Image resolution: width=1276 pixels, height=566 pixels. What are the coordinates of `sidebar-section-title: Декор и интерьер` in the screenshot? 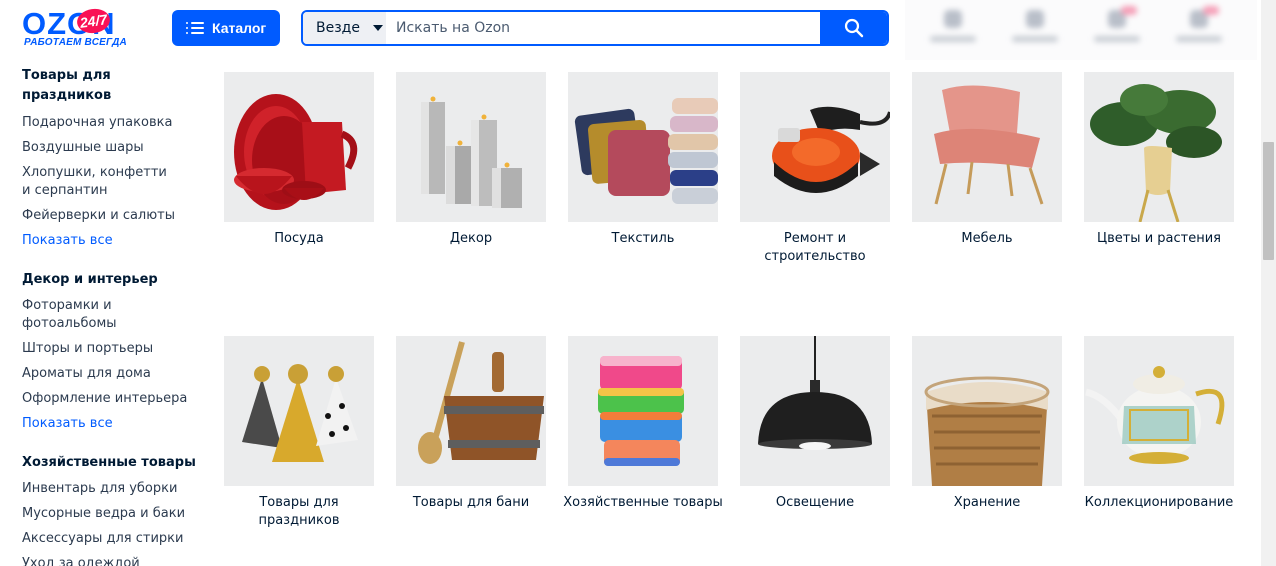 It's located at (109, 280).